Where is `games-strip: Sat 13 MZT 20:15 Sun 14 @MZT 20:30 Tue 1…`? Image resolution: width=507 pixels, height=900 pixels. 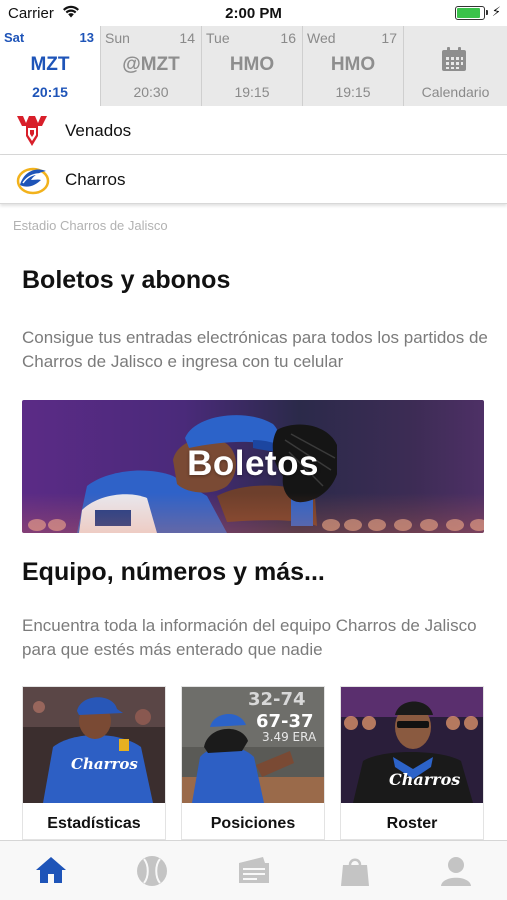
games-strip: Sat 13 MZT 20:15 Sun 14 @MZT 20:30 Tue 1… is located at coordinates (253, 66).